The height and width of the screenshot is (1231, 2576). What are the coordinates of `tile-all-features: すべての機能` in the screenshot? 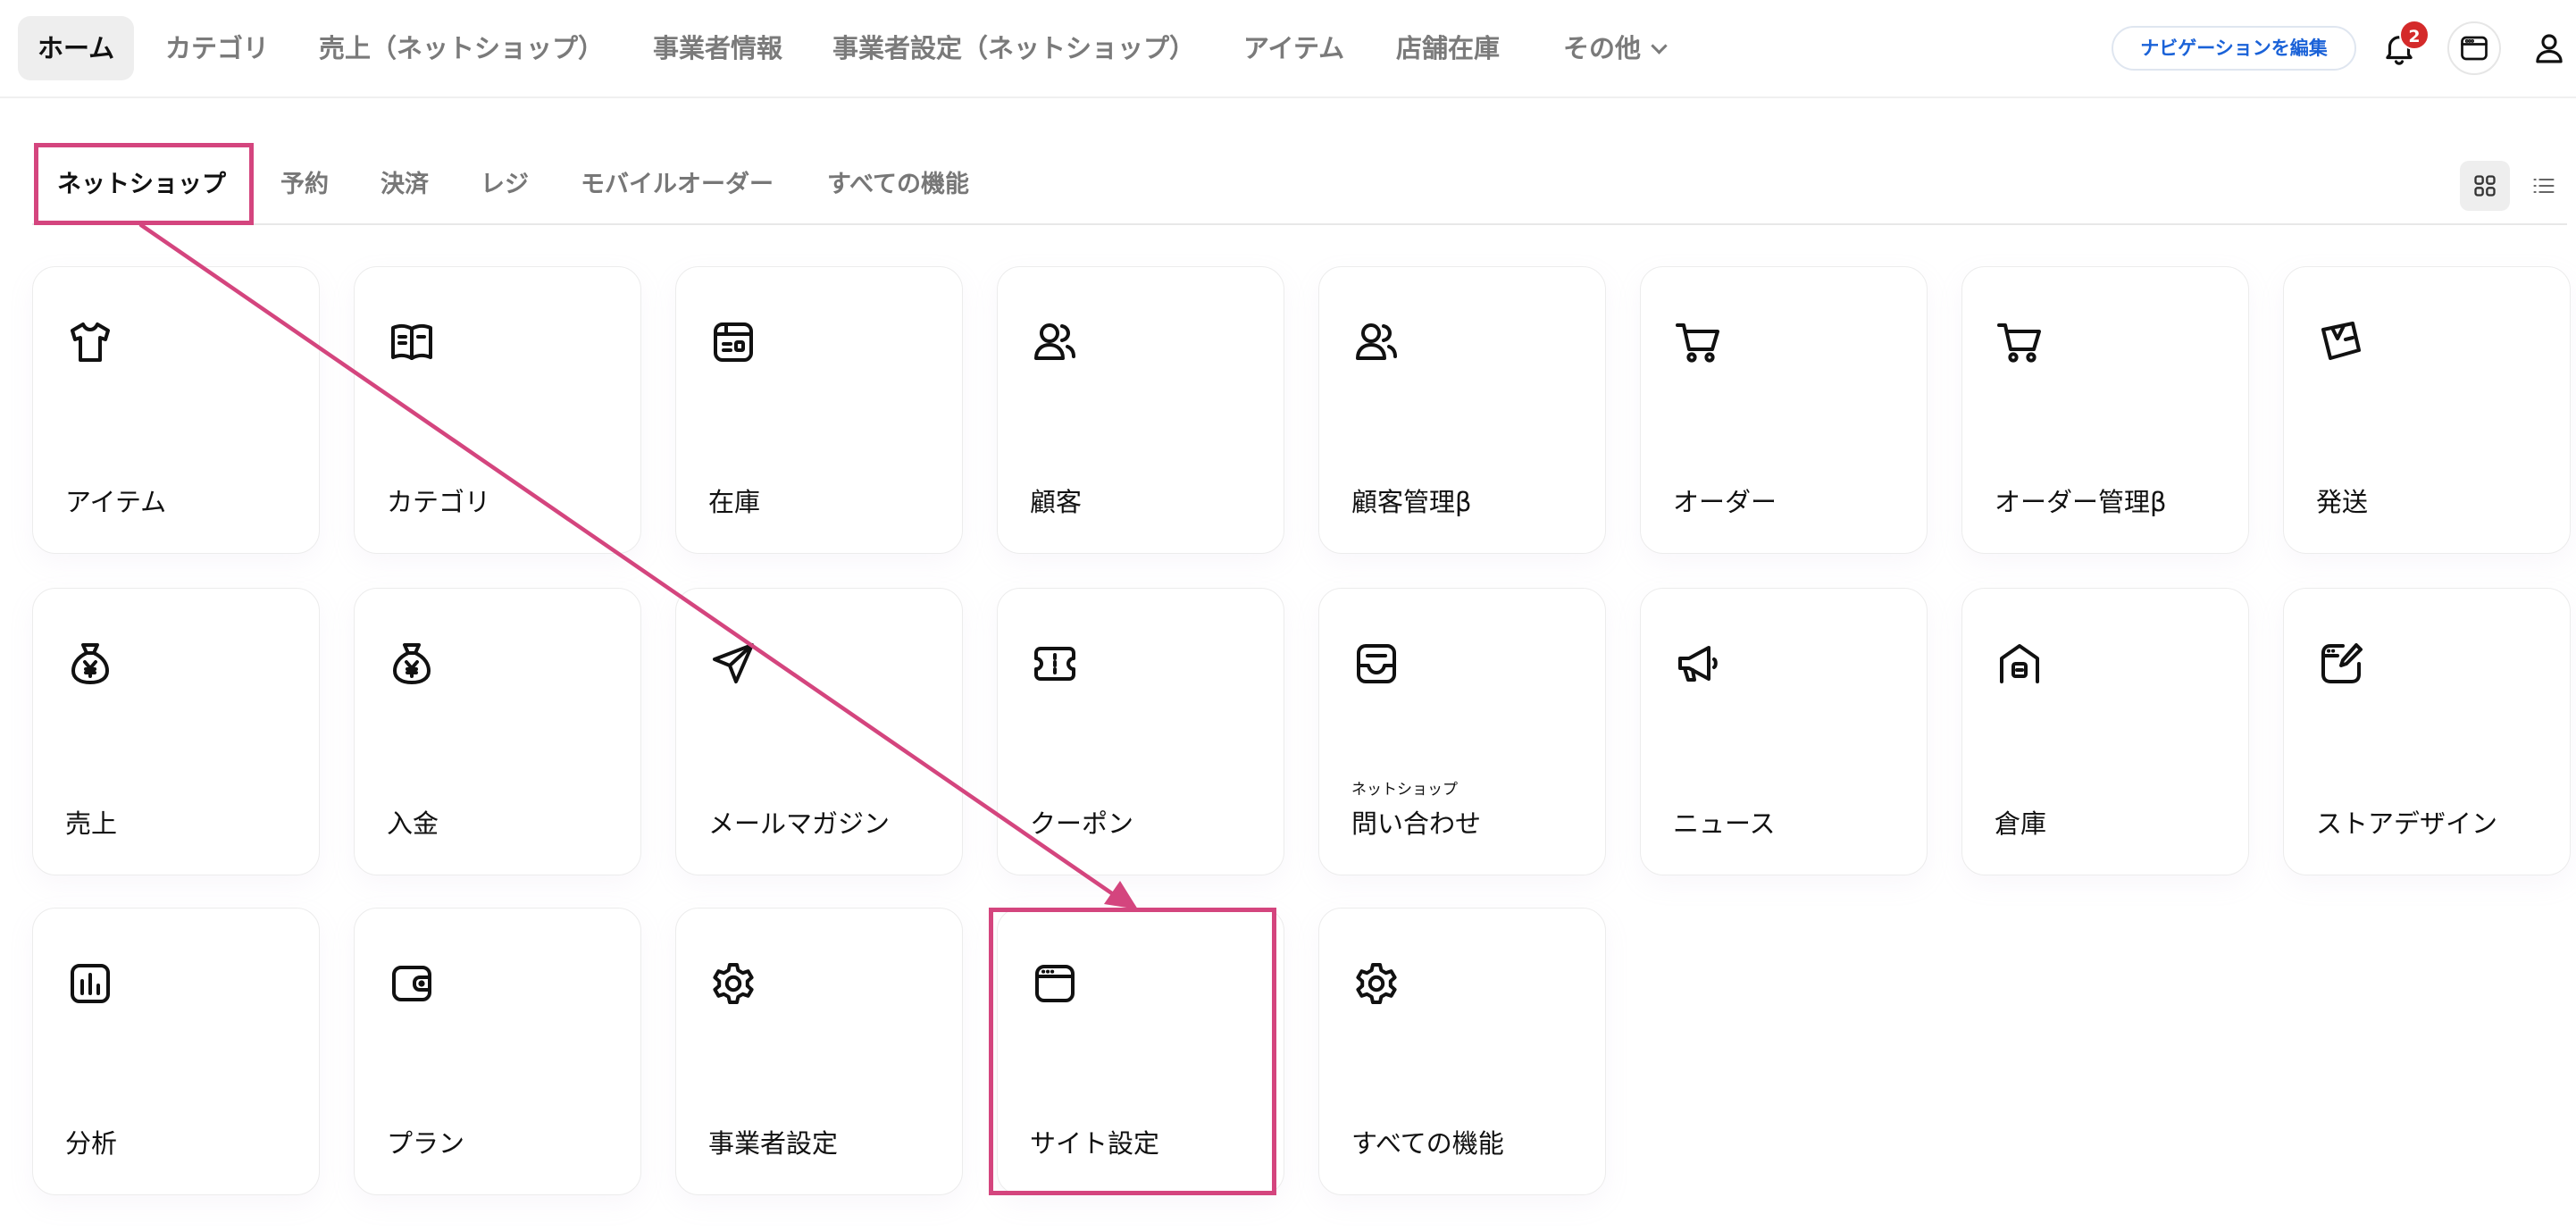 It's located at (1462, 1051).